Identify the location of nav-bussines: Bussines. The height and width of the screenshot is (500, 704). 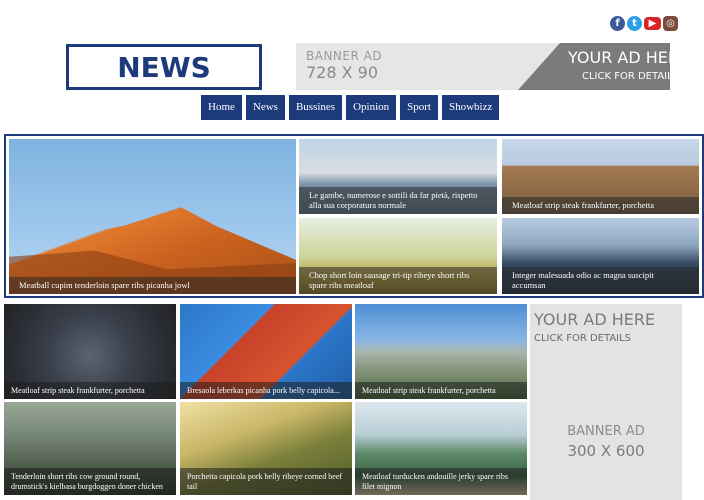
(315, 107).